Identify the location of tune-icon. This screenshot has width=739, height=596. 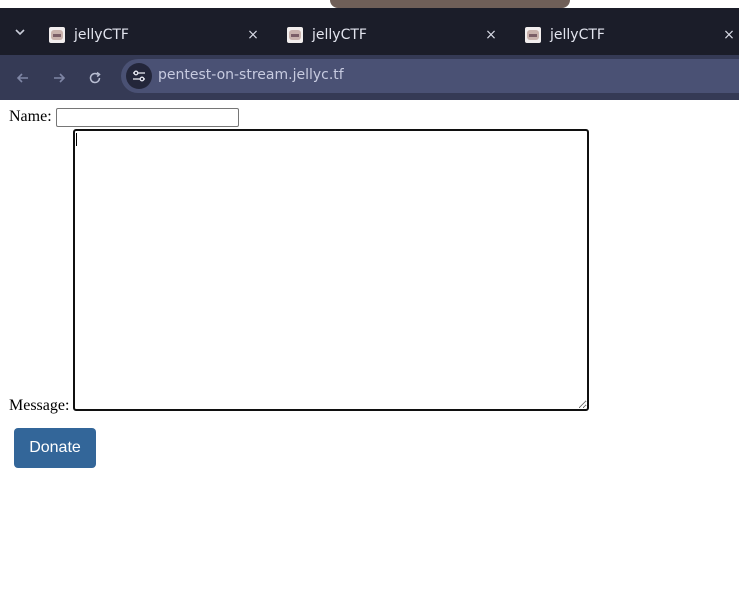
(139, 76).